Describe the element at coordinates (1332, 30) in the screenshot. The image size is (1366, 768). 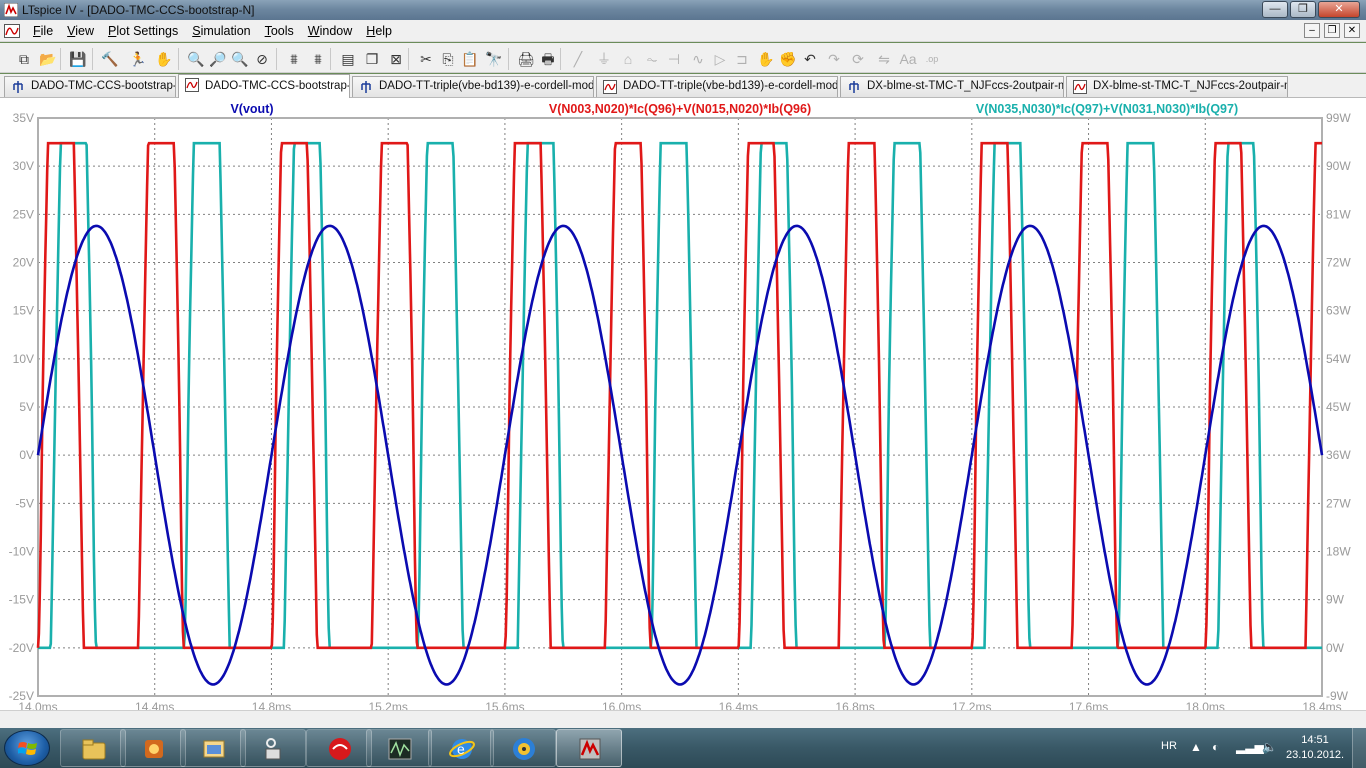
I see `mdi-restore-button: ❐` at that location.